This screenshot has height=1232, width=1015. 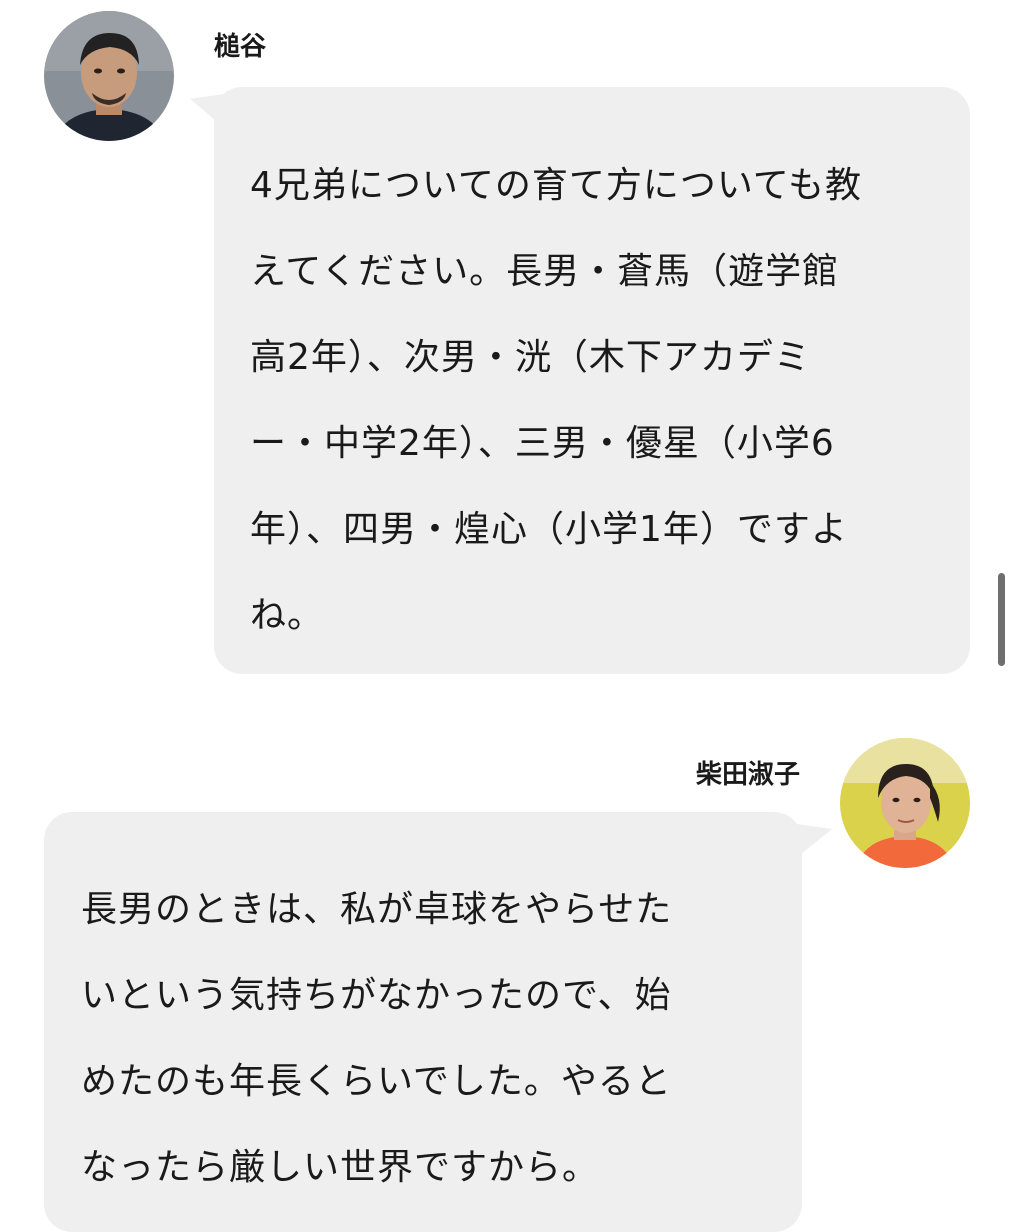 I want to click on message-line: えてください。長男・蒼馬（遊学館, so click(x=545, y=271).